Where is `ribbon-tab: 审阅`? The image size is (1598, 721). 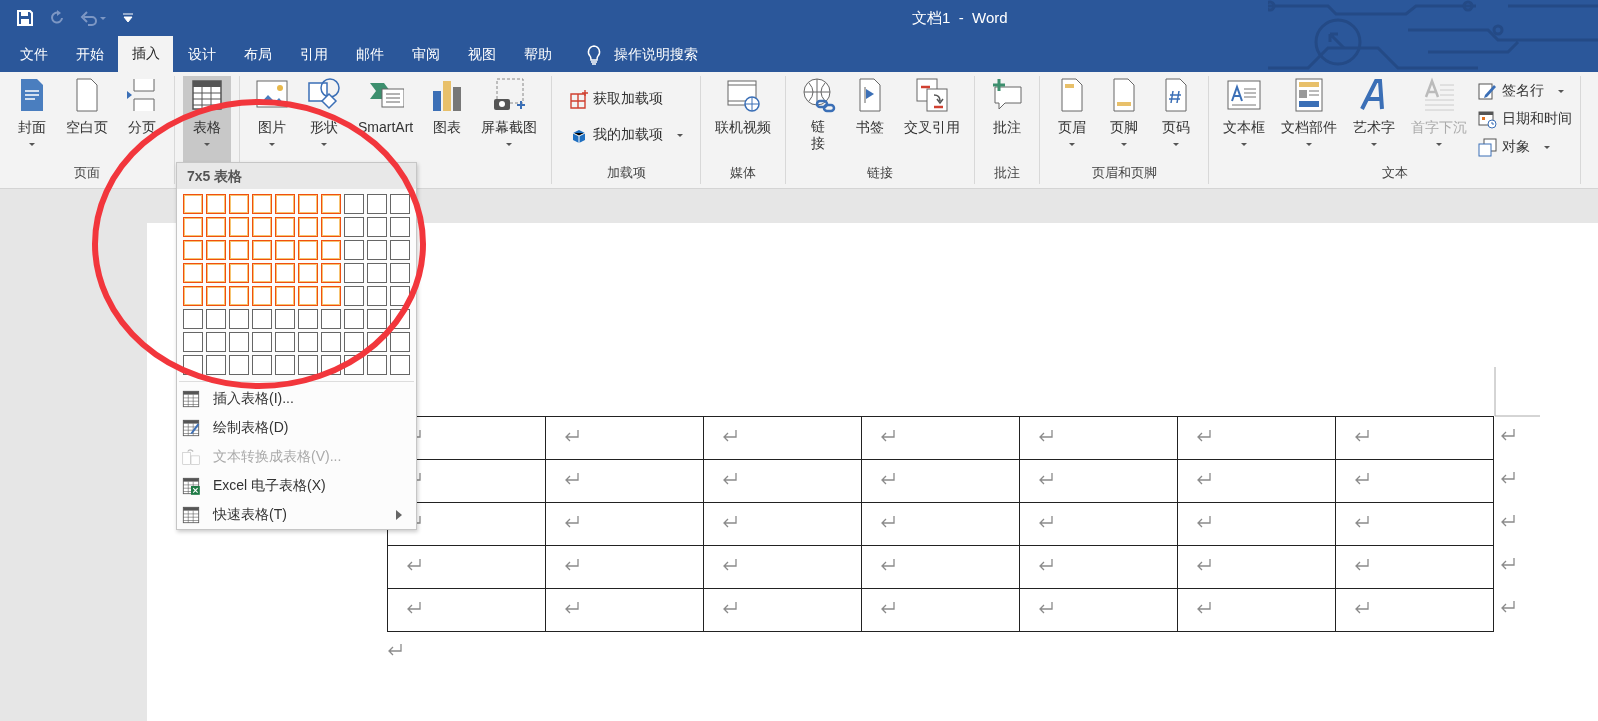
ribbon-tab: 审阅 is located at coordinates (425, 55).